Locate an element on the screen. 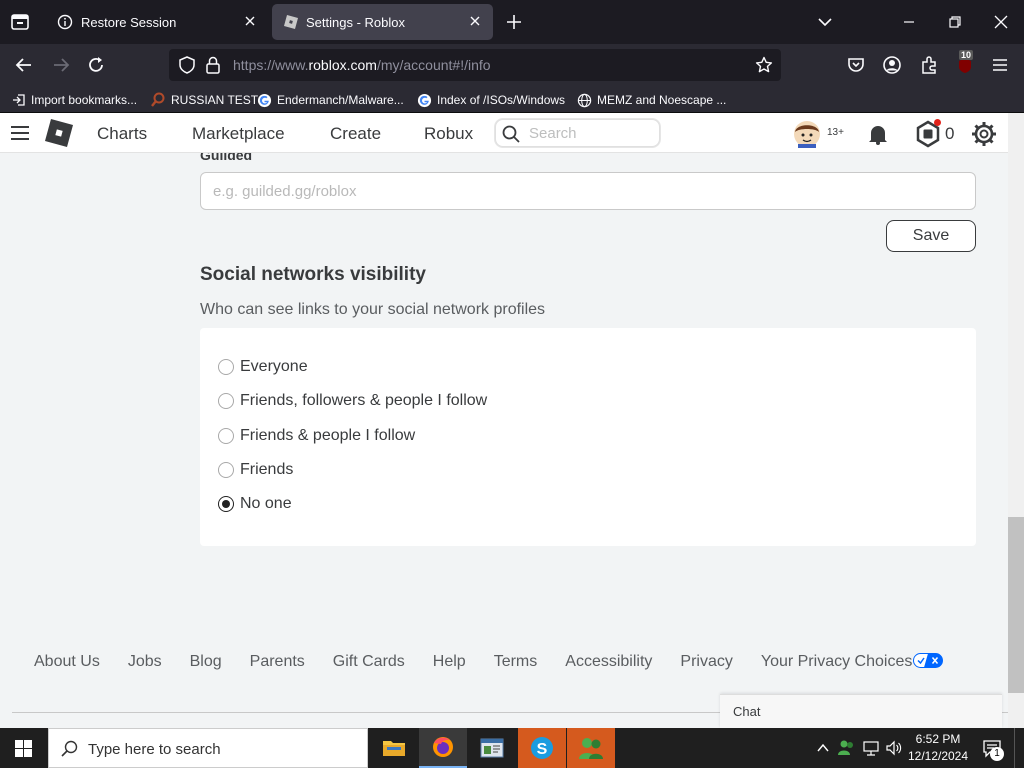 The image size is (1024, 768). url-prefix: https://www. is located at coordinates (271, 65).